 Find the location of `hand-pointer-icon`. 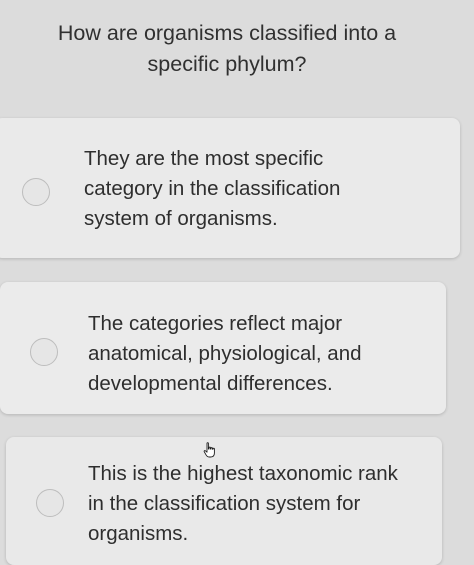

hand-pointer-icon is located at coordinates (209, 450).